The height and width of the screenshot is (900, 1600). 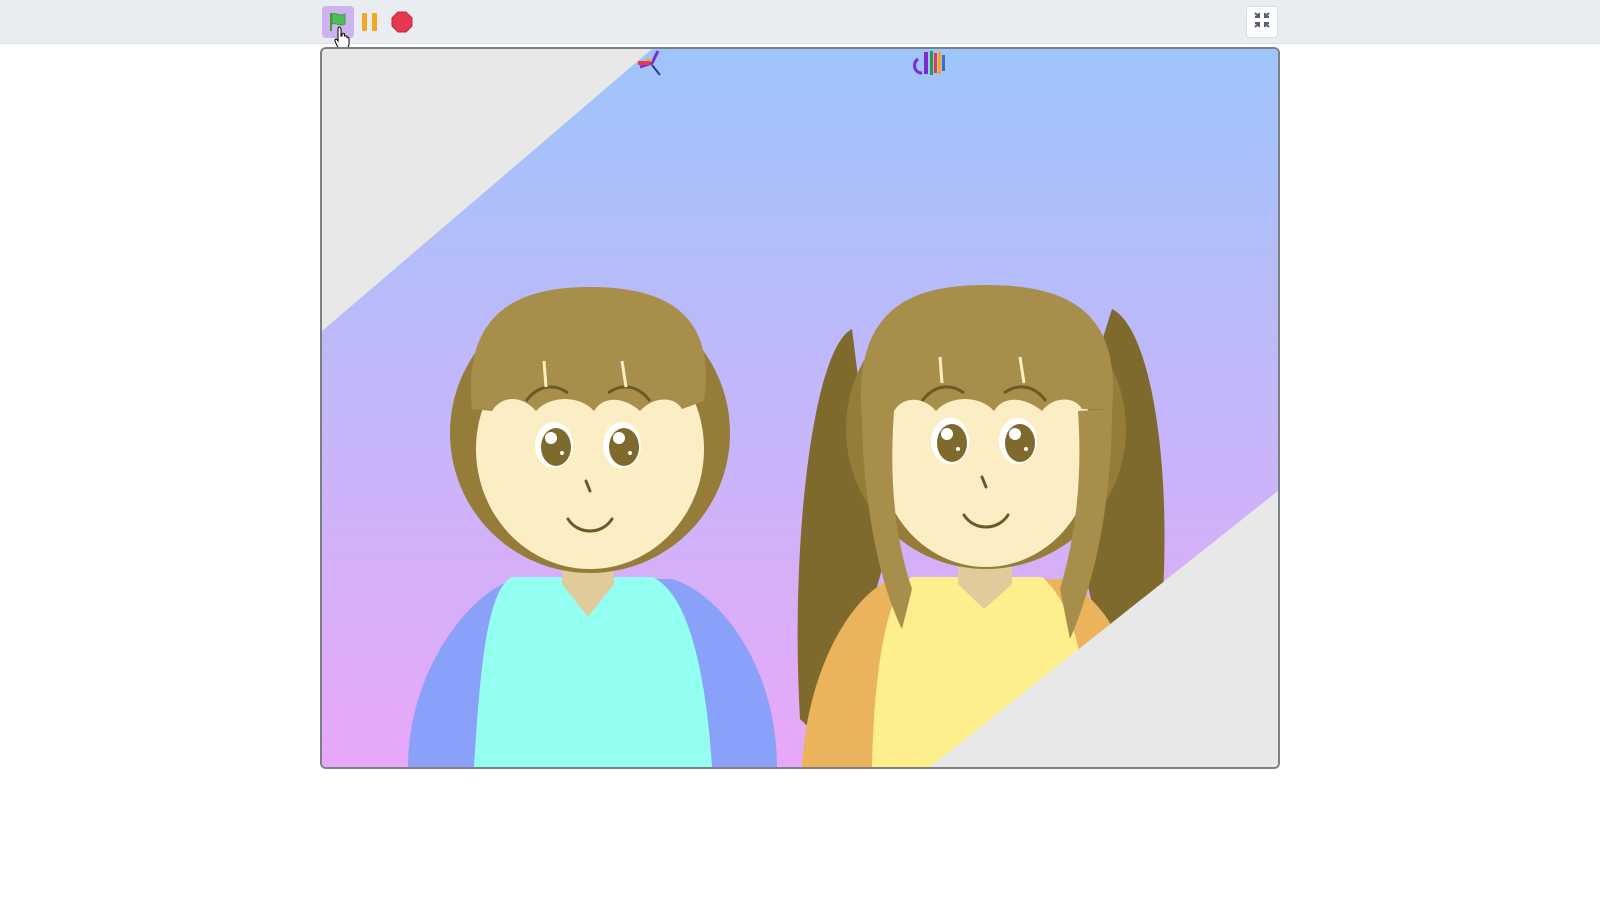 I want to click on green-flag-icon, so click(x=338, y=22).